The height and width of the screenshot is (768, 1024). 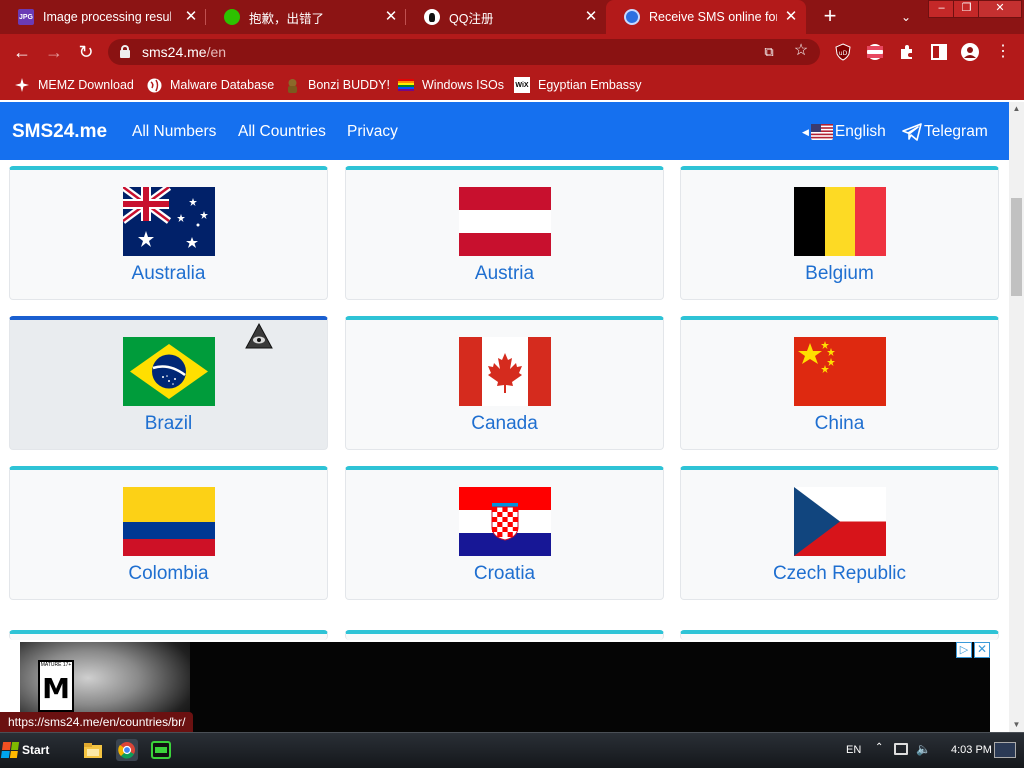 What do you see at coordinates (840, 371) in the screenshot?
I see `china-flag` at bounding box center [840, 371].